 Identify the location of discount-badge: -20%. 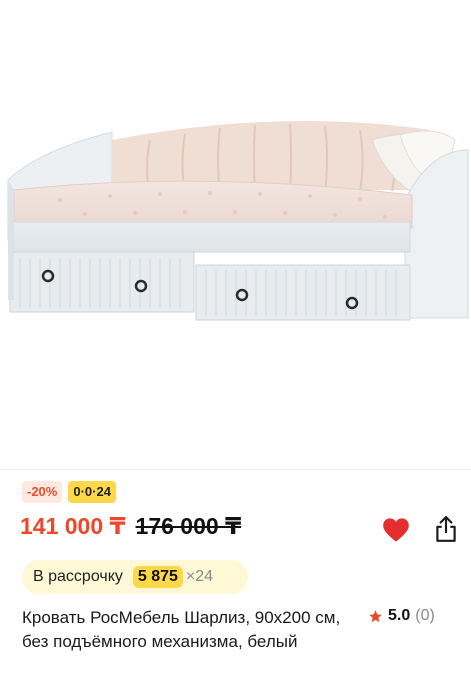
(42, 492).